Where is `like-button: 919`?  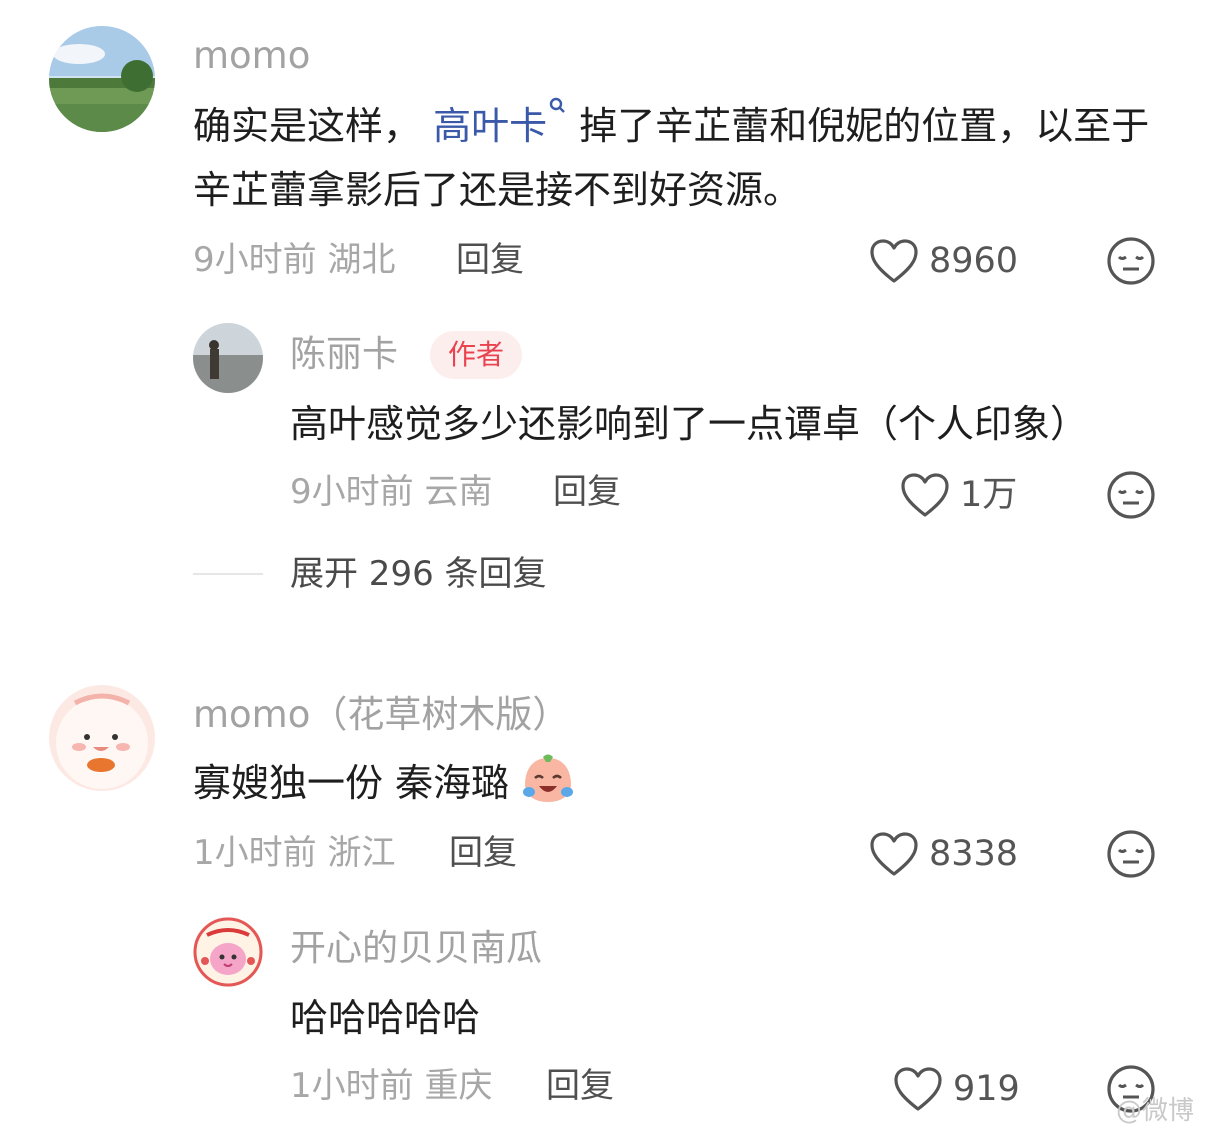
like-button: 919 is located at coordinates (956, 1089).